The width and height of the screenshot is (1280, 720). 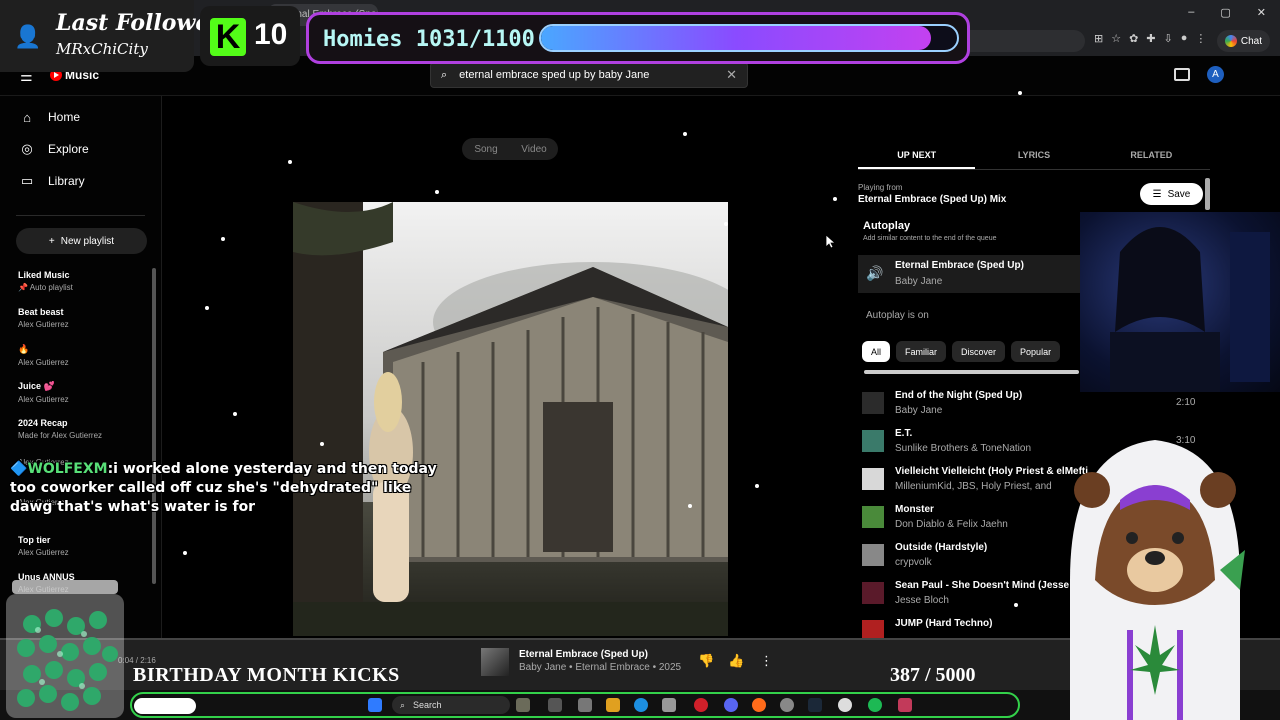 What do you see at coordinates (736, 38) in the screenshot?
I see `homies-progress-fill` at bounding box center [736, 38].